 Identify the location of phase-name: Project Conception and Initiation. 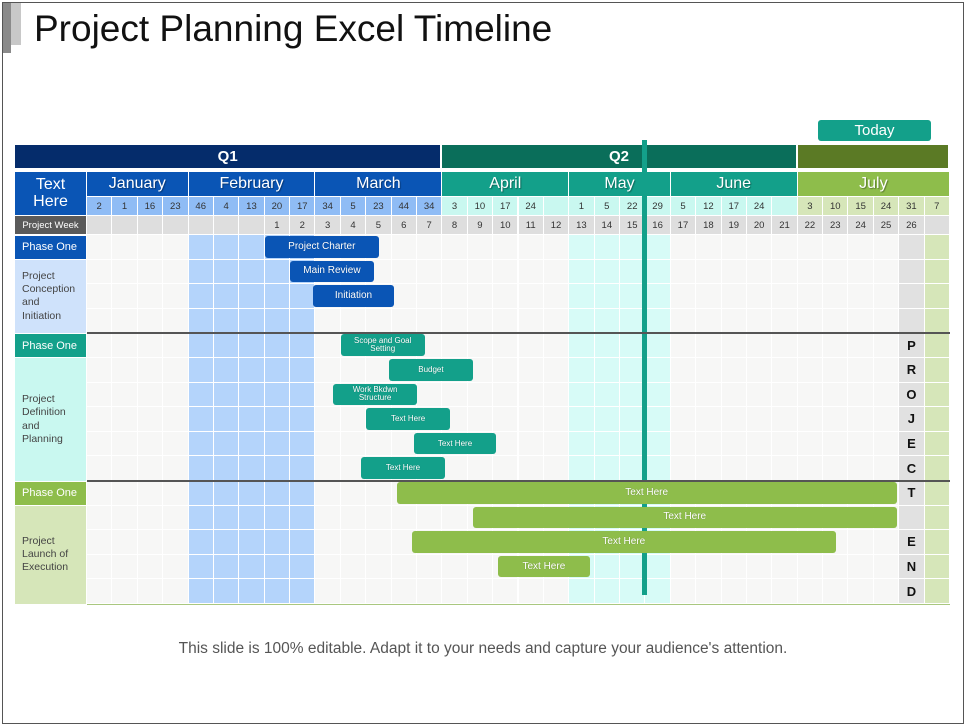
(50, 296).